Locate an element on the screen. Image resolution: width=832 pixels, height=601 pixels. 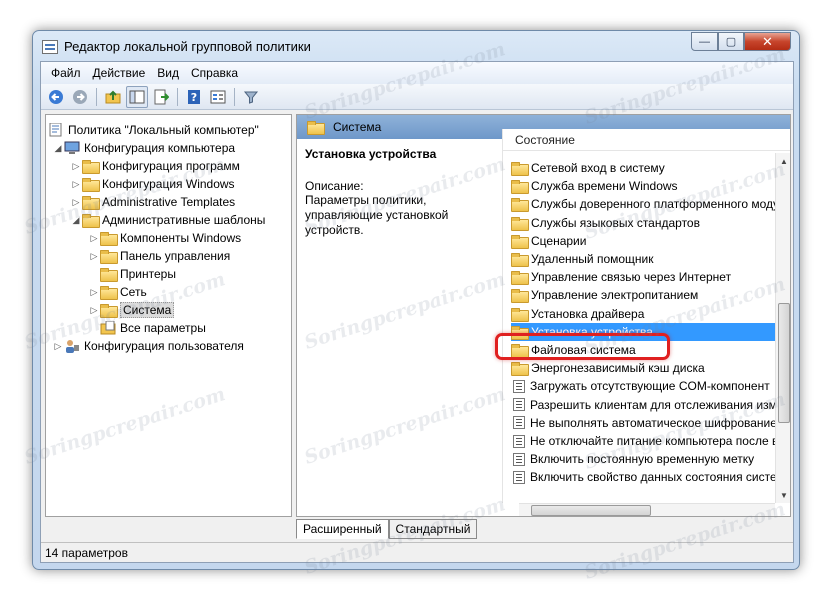
list-item: Службы языковых стандартов is located at coordinates (646, 223).